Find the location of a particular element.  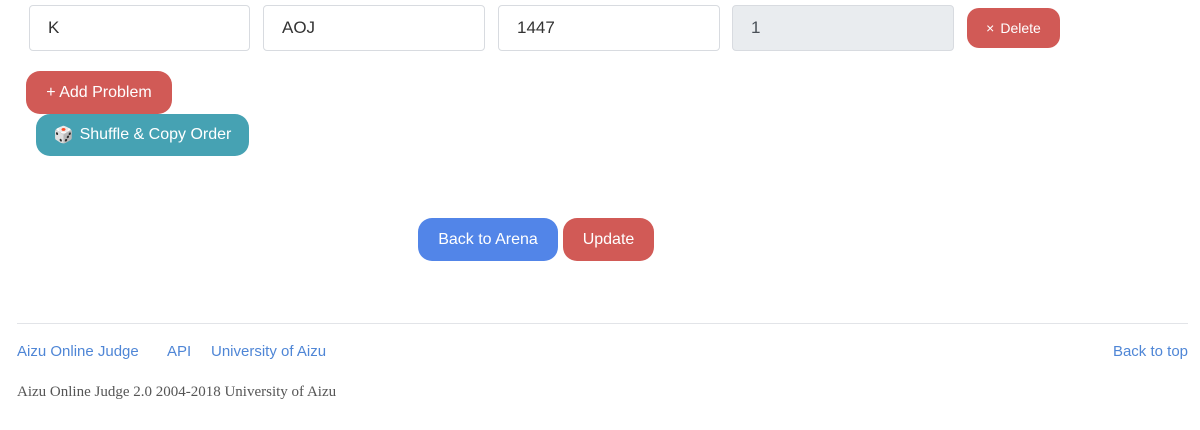

shuffle-copy-order-button: 🎲 Shuffle & Copy Order is located at coordinates (142, 135).